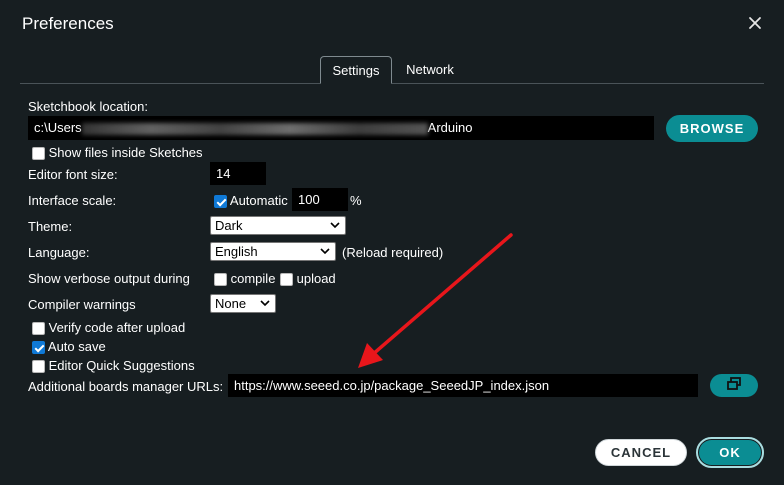 Image resolution: width=784 pixels, height=485 pixels. I want to click on quick-suggestions-row: Editor Quick Suggestions, so click(113, 366).